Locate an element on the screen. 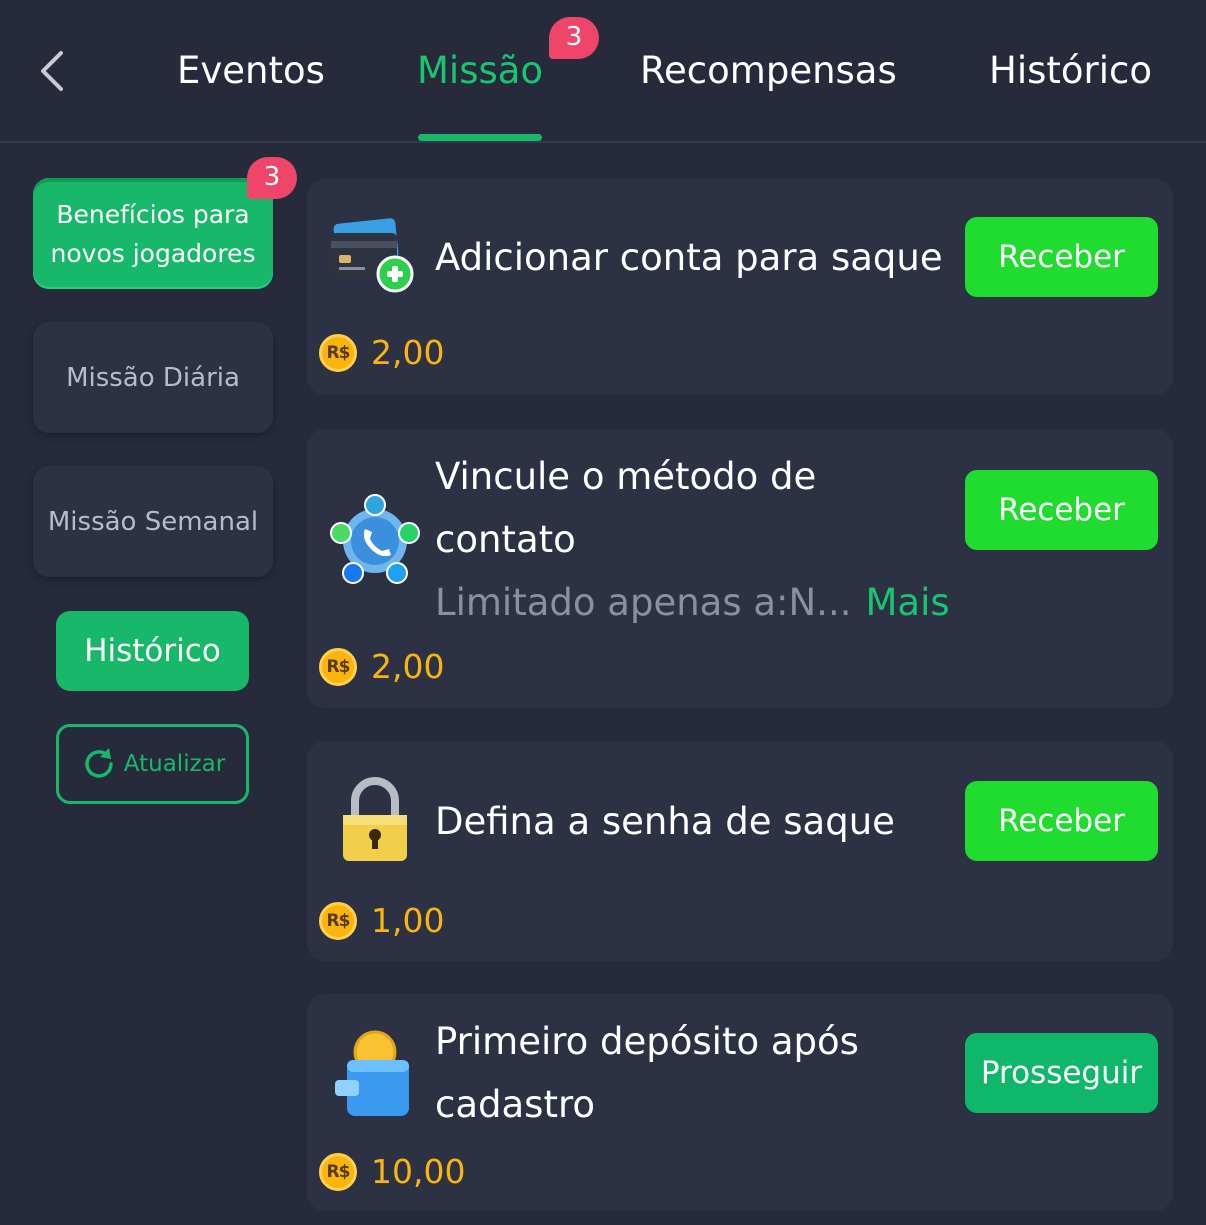 This screenshot has width=1206, height=1225. mission-subtitle: Limitado apenas a:N... Mais is located at coordinates (692, 602).